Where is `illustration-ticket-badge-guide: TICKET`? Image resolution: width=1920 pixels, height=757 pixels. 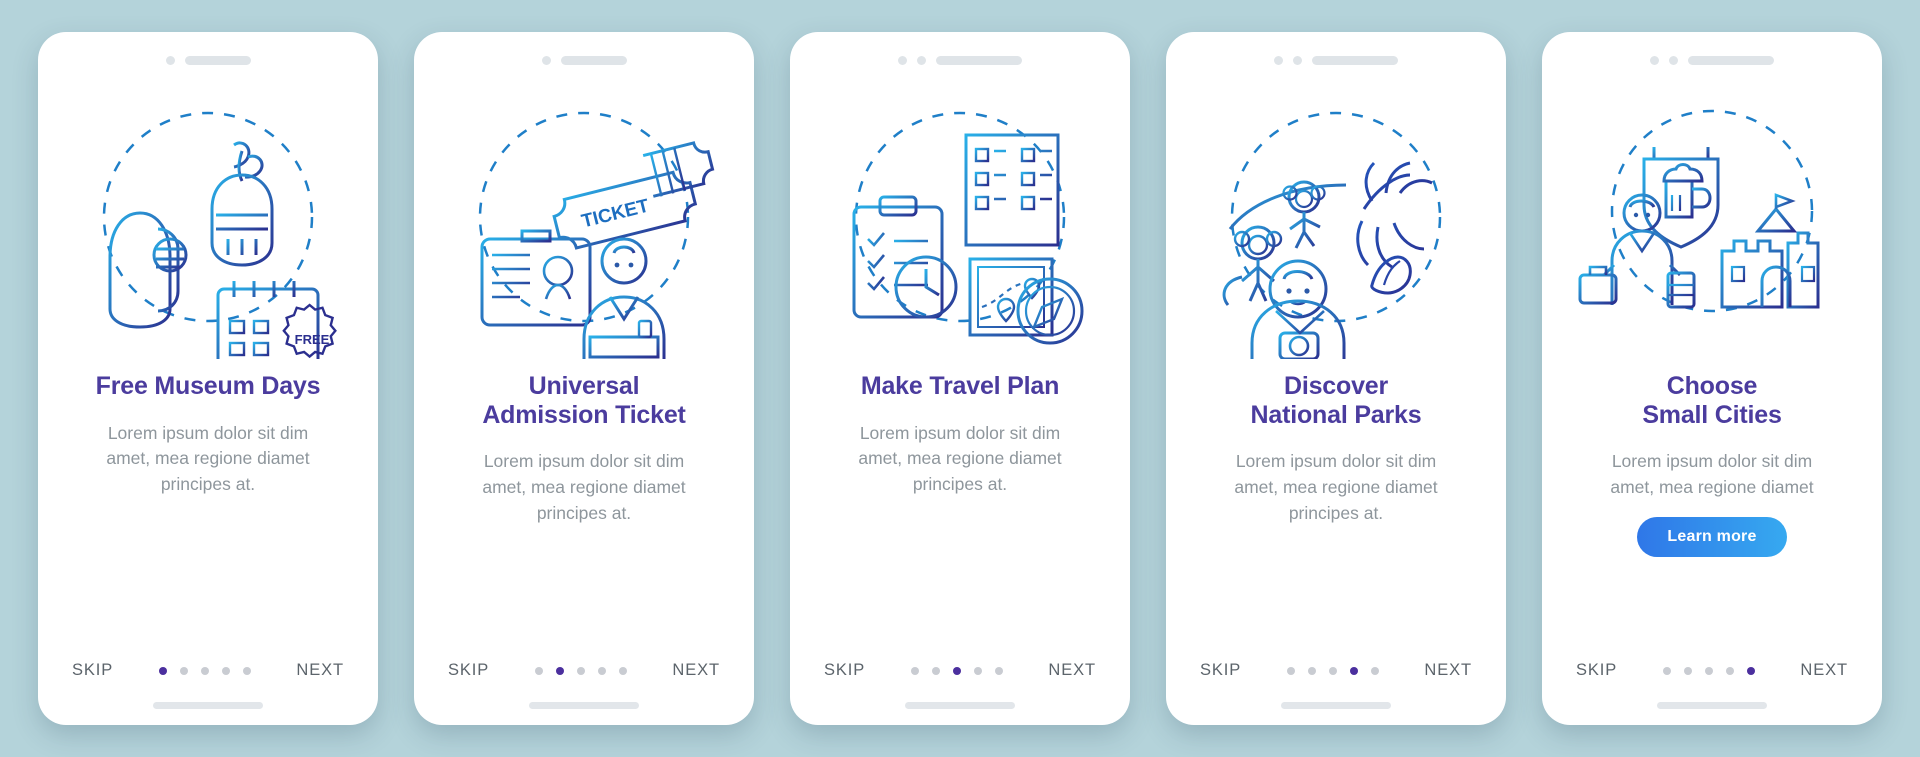 illustration-ticket-badge-guide: TICKET is located at coordinates (584, 222).